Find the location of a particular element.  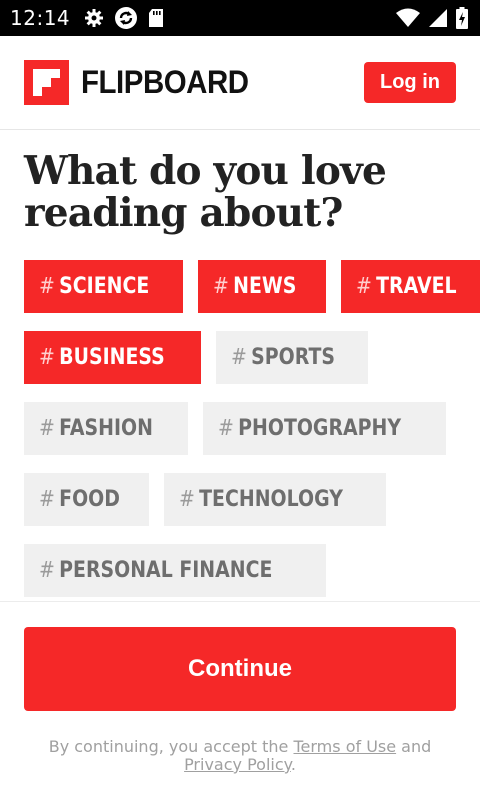

app-header: FLIPBOARD Log in is located at coordinates (240, 83).